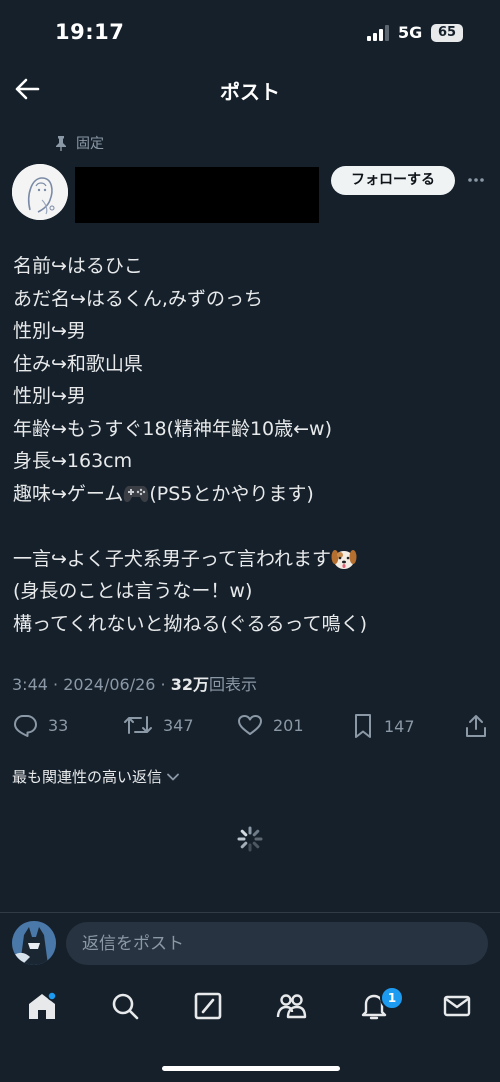  I want to click on post-line-motto: 一言↪よく子犬系男子って言われます, so click(248, 559).